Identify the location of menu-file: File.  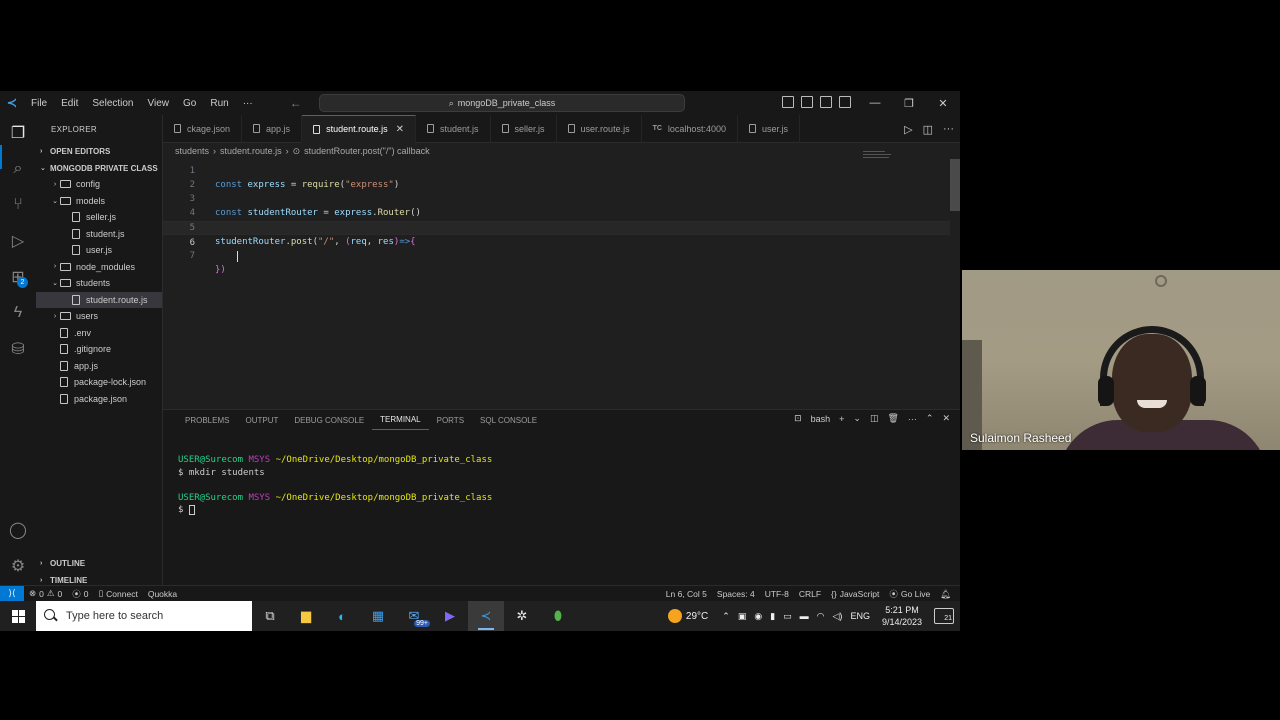
(39, 103).